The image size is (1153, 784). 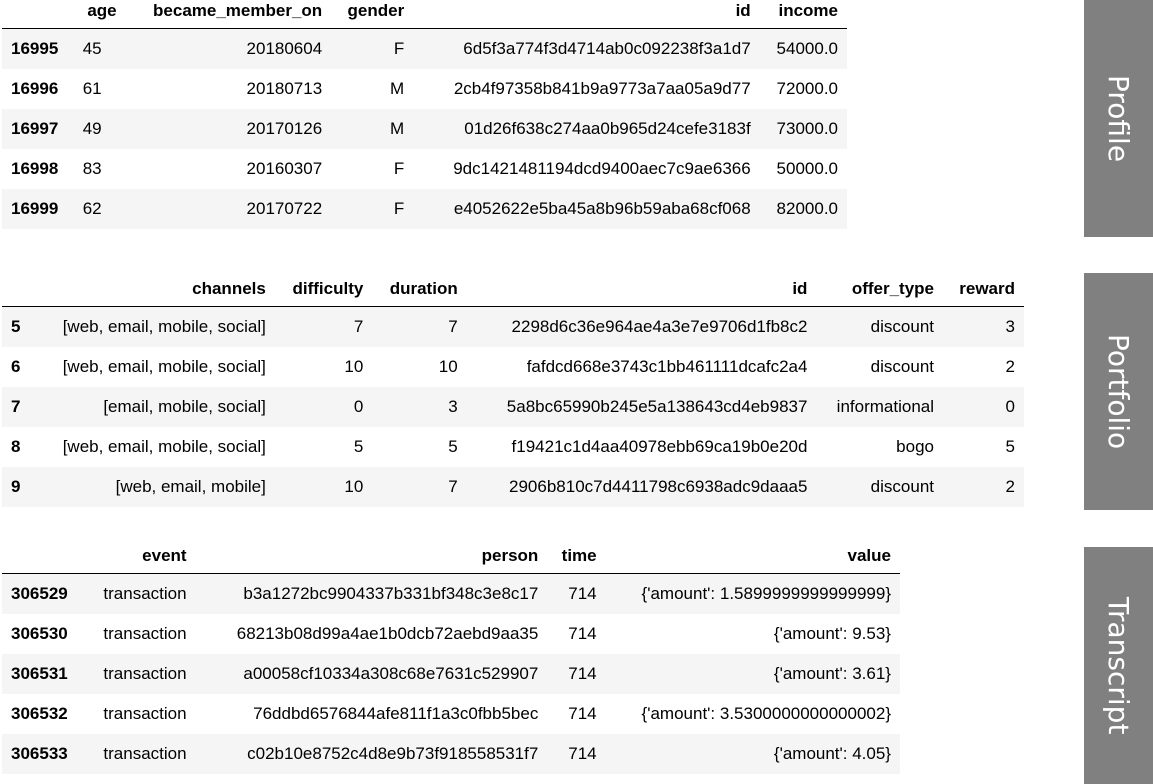 What do you see at coordinates (39, 593) in the screenshot?
I see `row-index: 306529` at bounding box center [39, 593].